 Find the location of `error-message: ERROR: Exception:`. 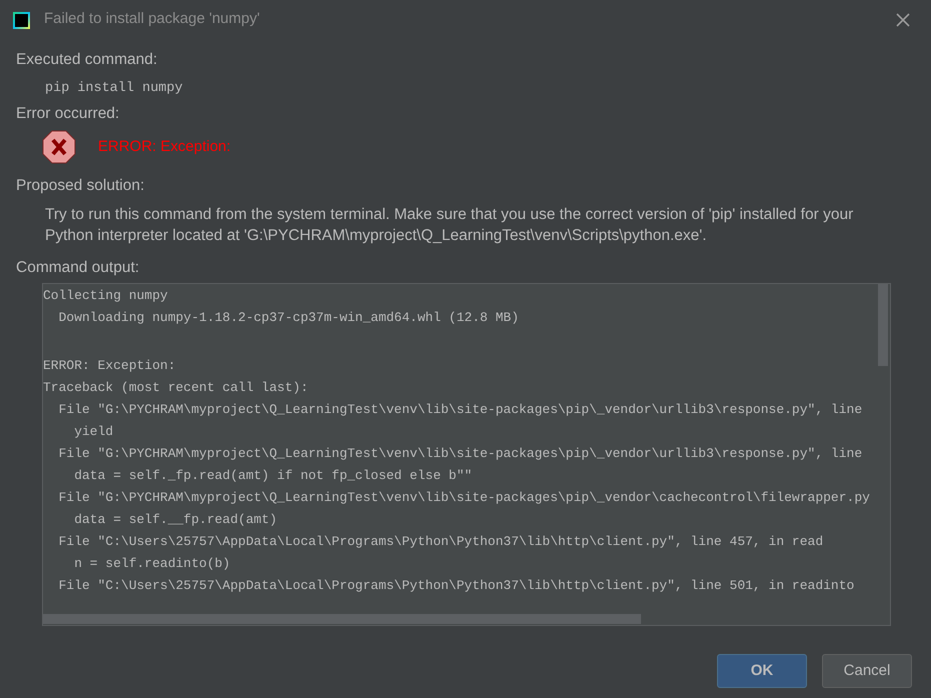

error-message: ERROR: Exception: is located at coordinates (164, 146).